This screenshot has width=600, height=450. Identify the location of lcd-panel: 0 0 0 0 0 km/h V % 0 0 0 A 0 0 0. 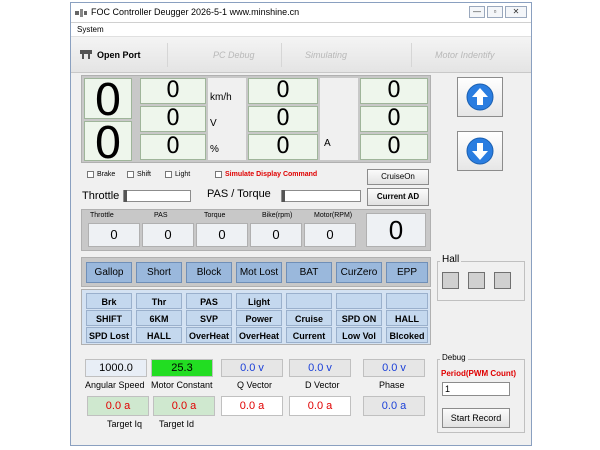
(256, 120).